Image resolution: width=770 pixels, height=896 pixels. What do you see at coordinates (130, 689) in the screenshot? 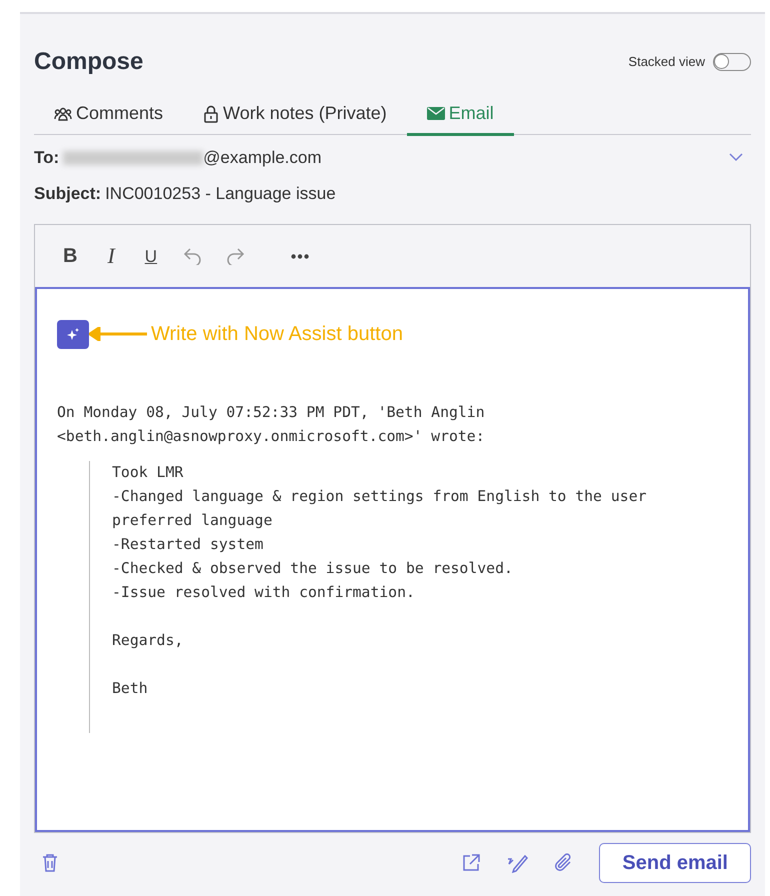
I see `quoted-text-line: Beth` at bounding box center [130, 689].